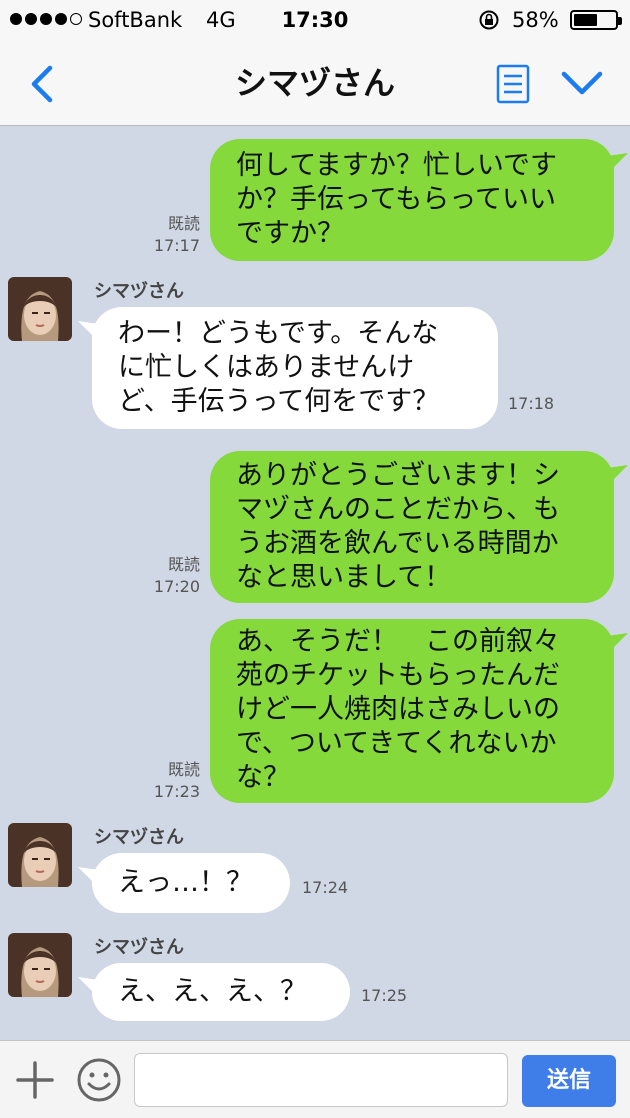 Image resolution: width=630 pixels, height=1118 pixels. What do you see at coordinates (44, 84) in the screenshot?
I see `back-chevron-icon` at bounding box center [44, 84].